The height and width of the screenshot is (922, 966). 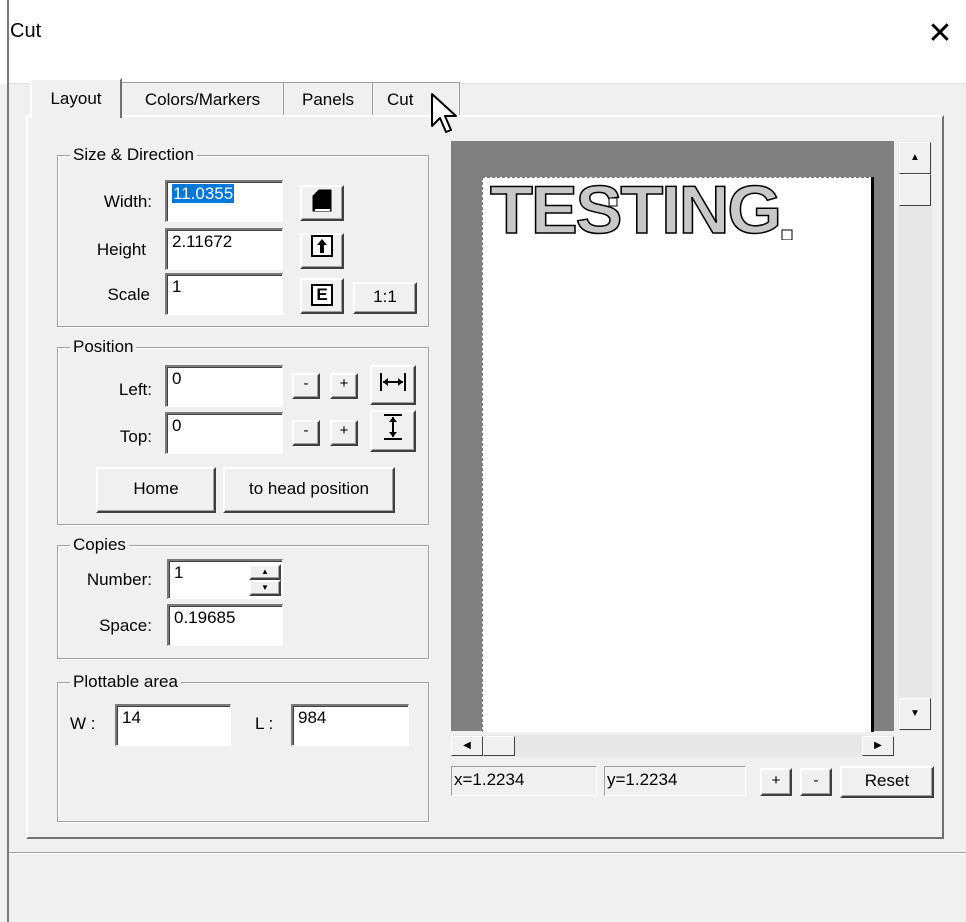 I want to click on scroll-left-icon: ◀, so click(x=467, y=745).